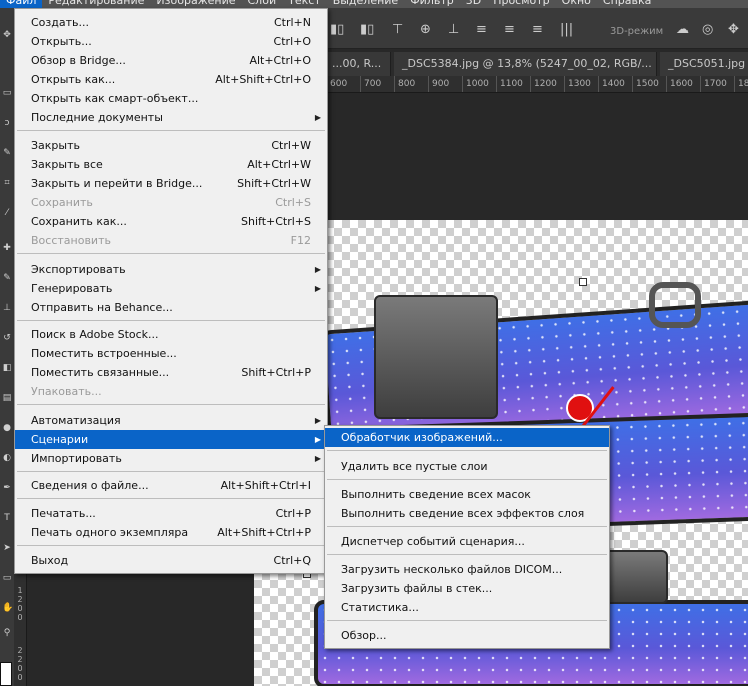 Image resolution: width=748 pixels, height=686 pixels. I want to click on healing-brush-tool-icon: ✚, so click(7, 248).